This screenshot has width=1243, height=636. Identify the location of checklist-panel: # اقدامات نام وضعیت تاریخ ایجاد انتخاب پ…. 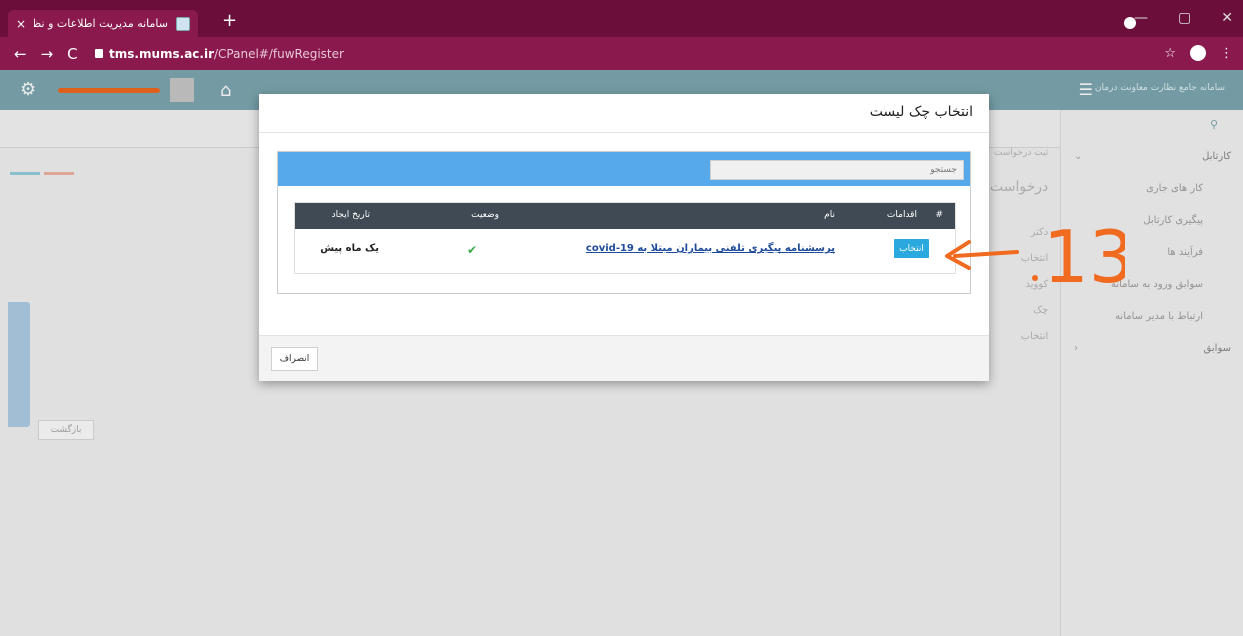
(624, 222).